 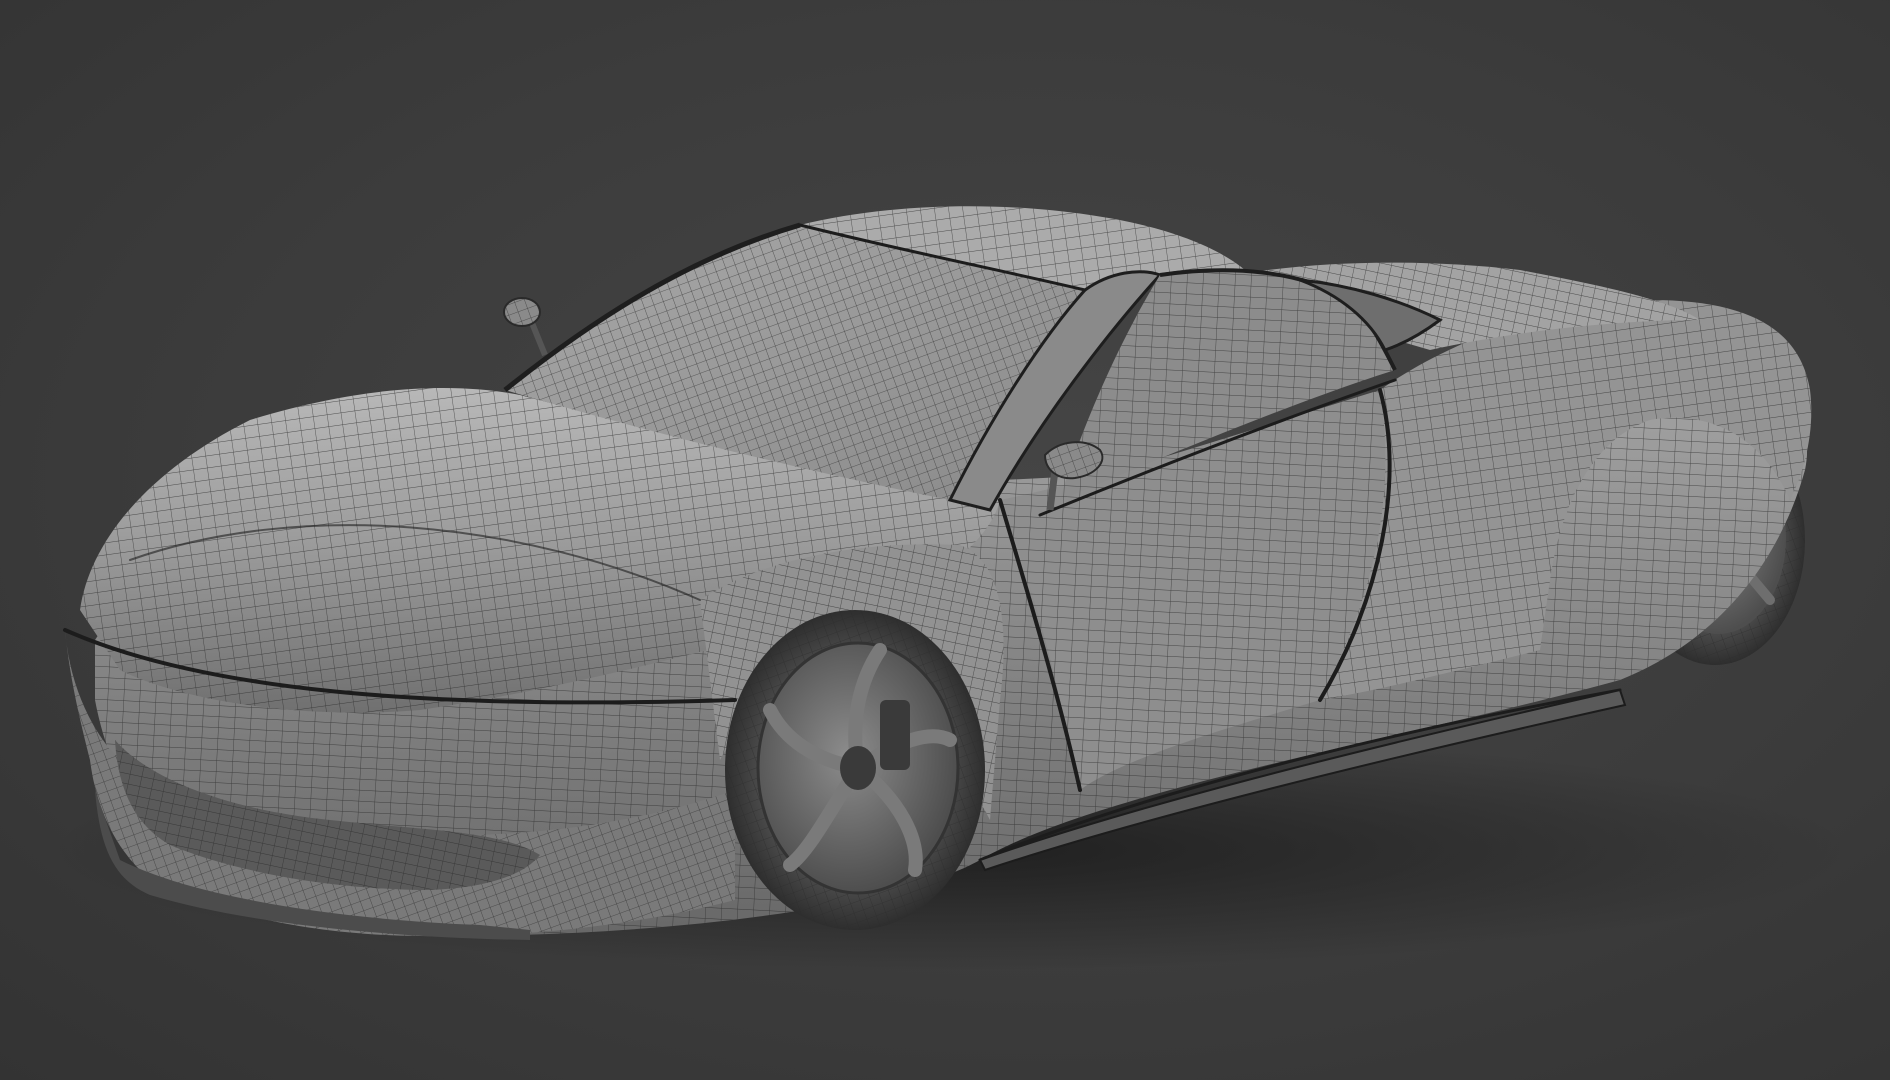 I want to click on side-mirror-left, so click(x=525, y=327).